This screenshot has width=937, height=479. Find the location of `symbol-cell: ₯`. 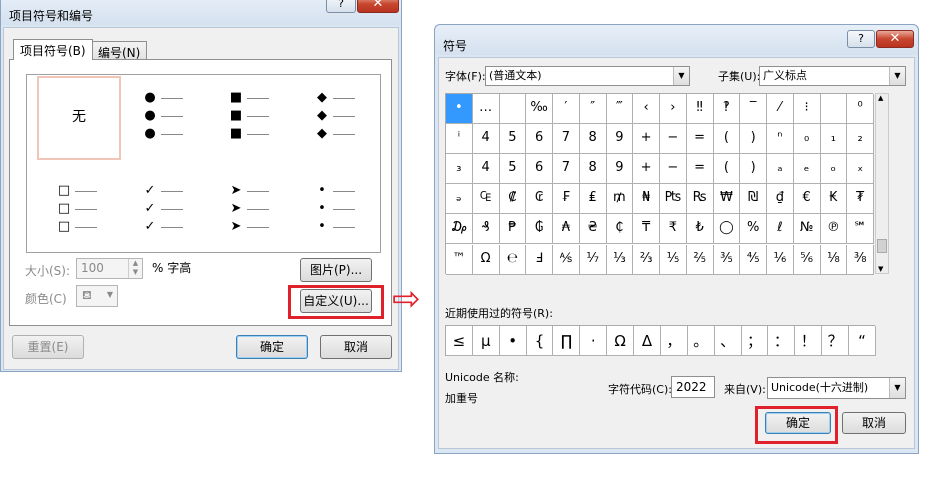

symbol-cell: ₯ is located at coordinates (459, 229).